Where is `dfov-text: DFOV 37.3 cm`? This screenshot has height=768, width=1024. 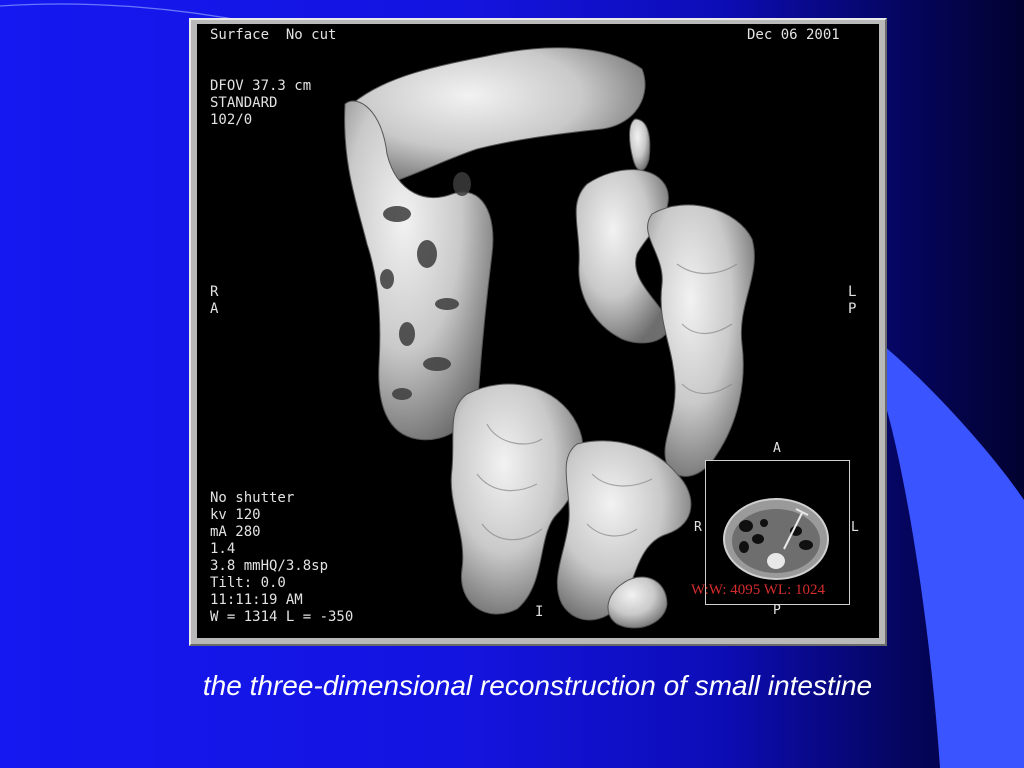
dfov-text: DFOV 37.3 cm is located at coordinates (261, 86).